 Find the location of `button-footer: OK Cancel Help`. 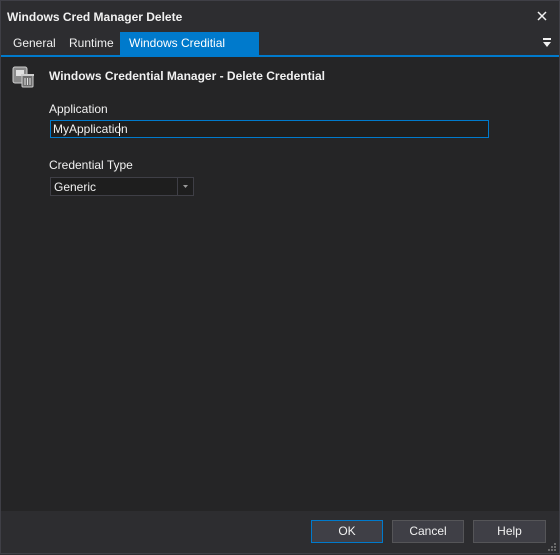

button-footer: OK Cancel Help is located at coordinates (280, 532).